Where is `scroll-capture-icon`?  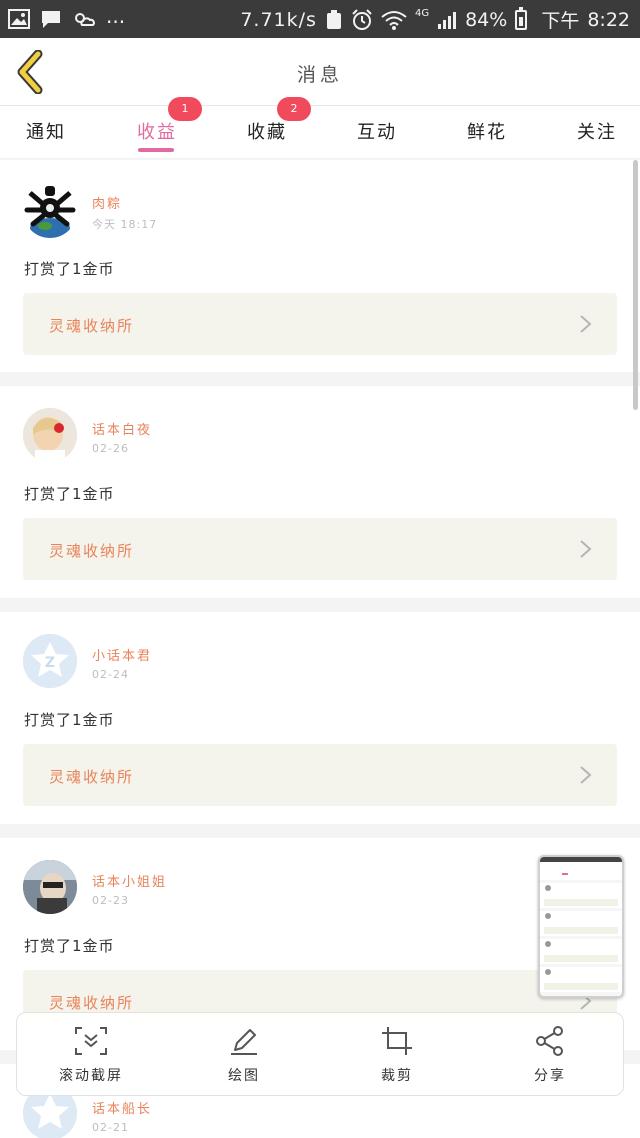 scroll-capture-icon is located at coordinates (91, 1041).